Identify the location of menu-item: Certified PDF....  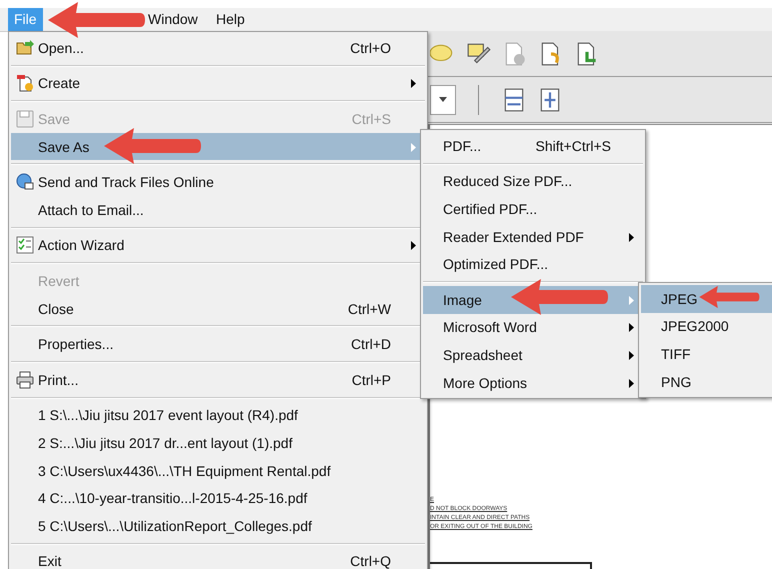
(533, 209).